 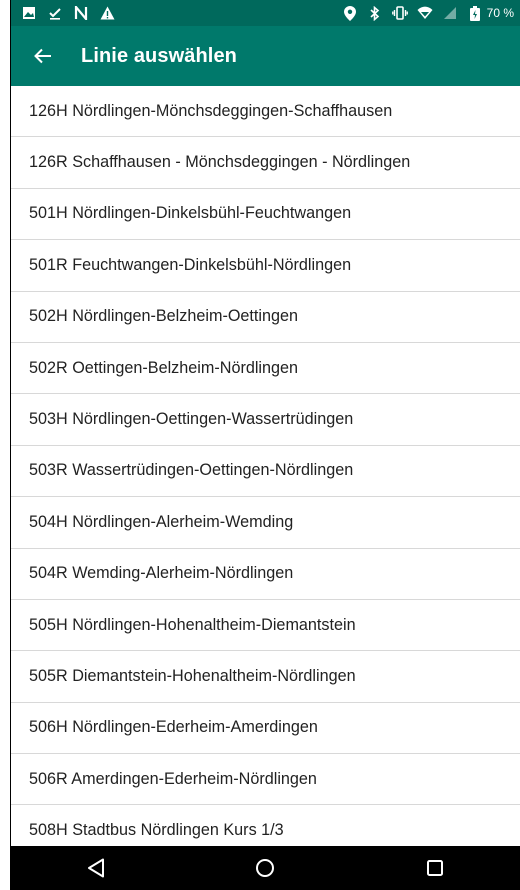 I want to click on location-icon, so click(x=350, y=13).